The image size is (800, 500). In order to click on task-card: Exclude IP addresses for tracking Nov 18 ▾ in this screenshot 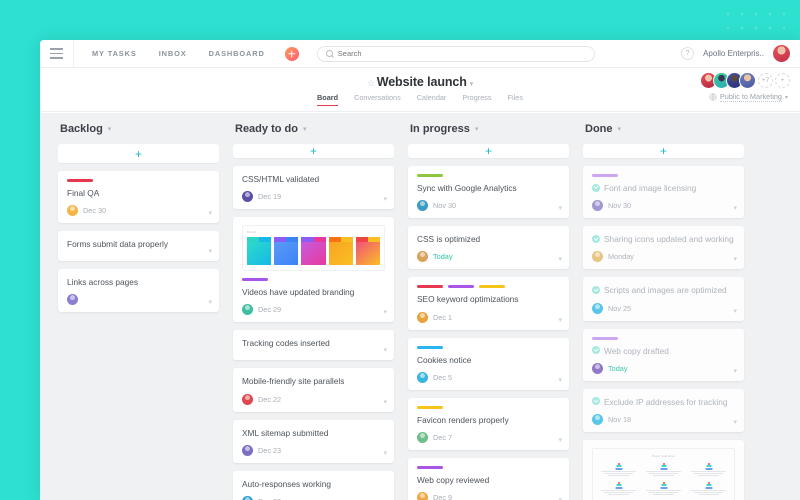, I will do `click(663, 410)`.